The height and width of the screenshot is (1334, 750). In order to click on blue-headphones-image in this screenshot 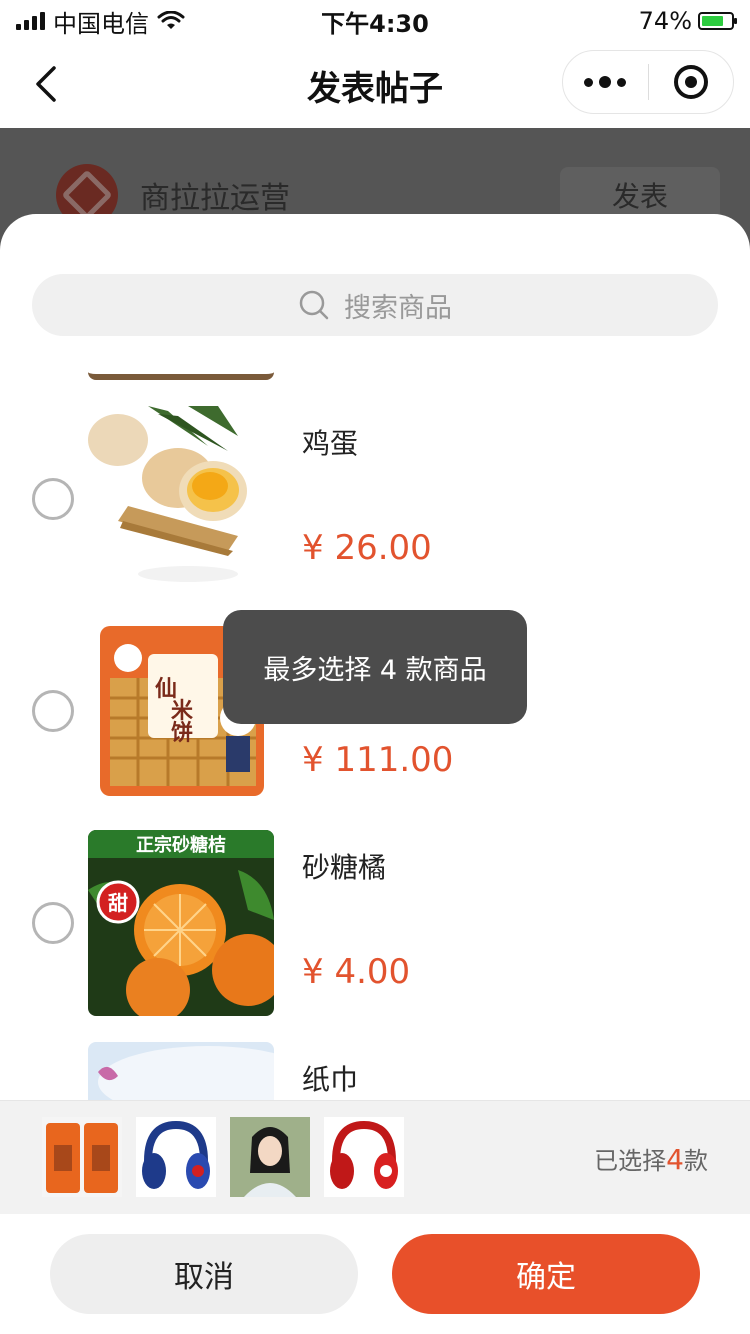, I will do `click(176, 1157)`.